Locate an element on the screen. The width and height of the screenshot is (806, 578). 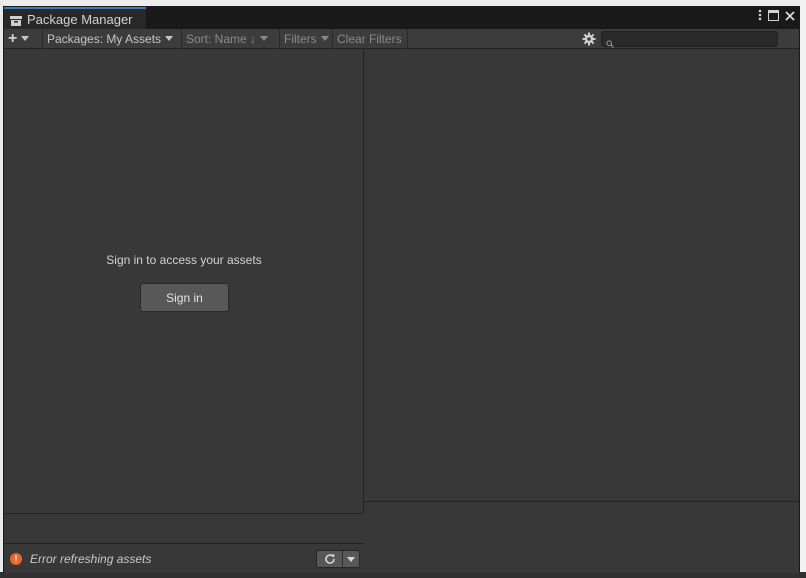
close-icon is located at coordinates (790, 17).